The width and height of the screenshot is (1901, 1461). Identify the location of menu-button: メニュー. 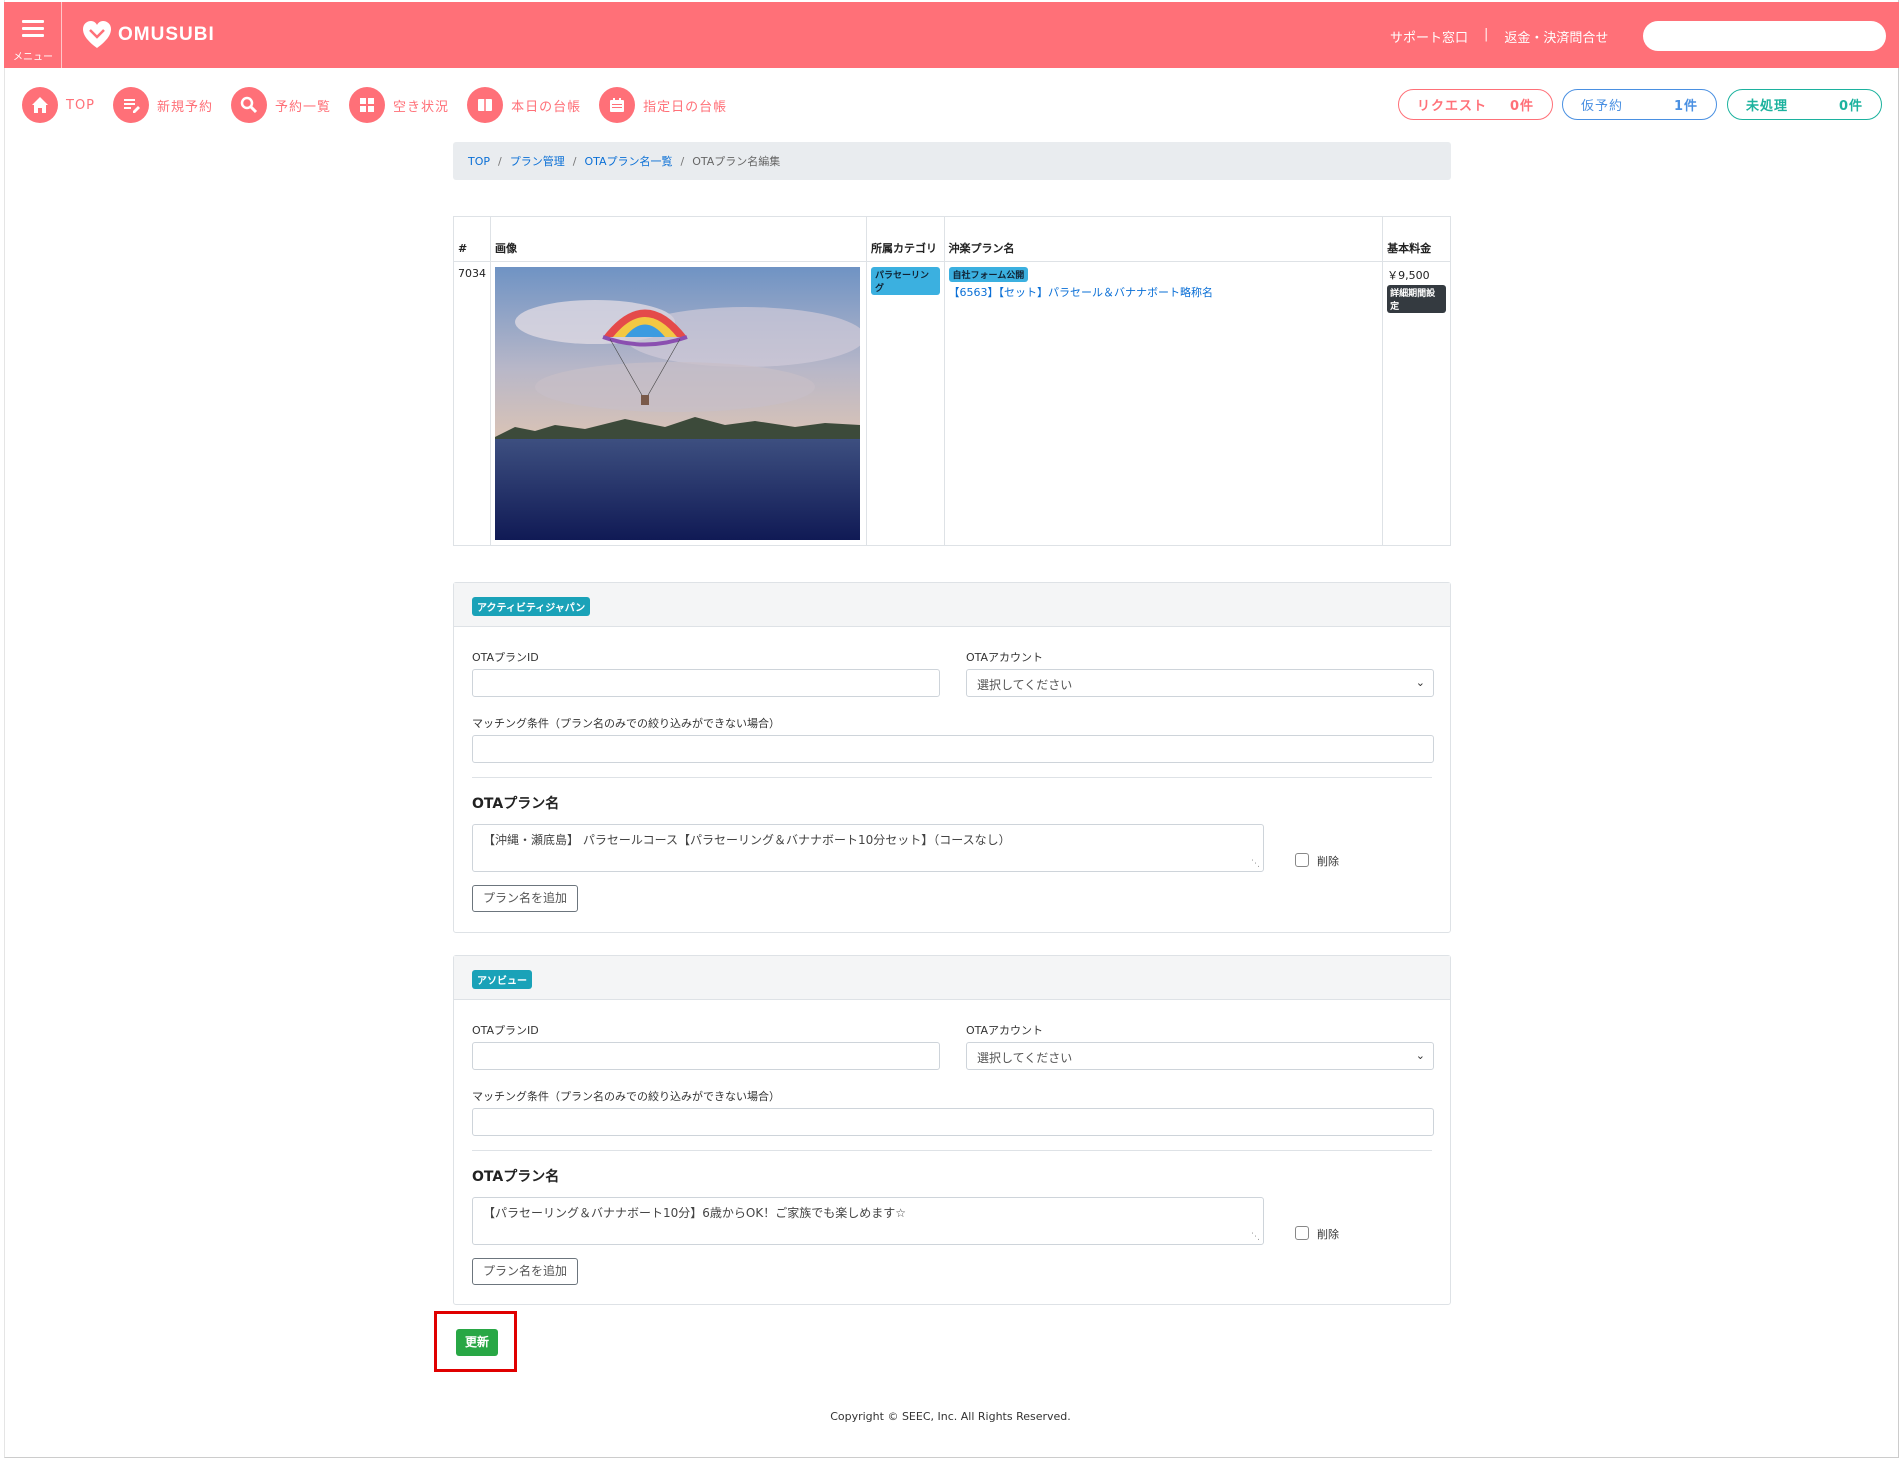
(33, 35).